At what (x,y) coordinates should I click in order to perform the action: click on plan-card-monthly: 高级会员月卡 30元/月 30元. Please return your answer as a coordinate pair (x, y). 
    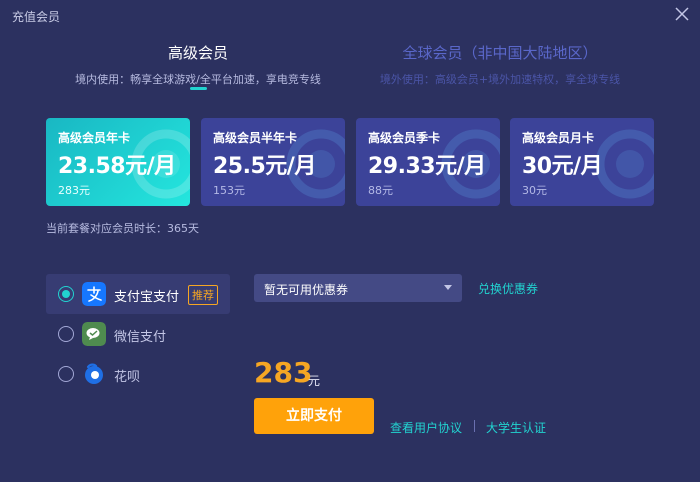
    Looking at the image, I should click on (582, 162).